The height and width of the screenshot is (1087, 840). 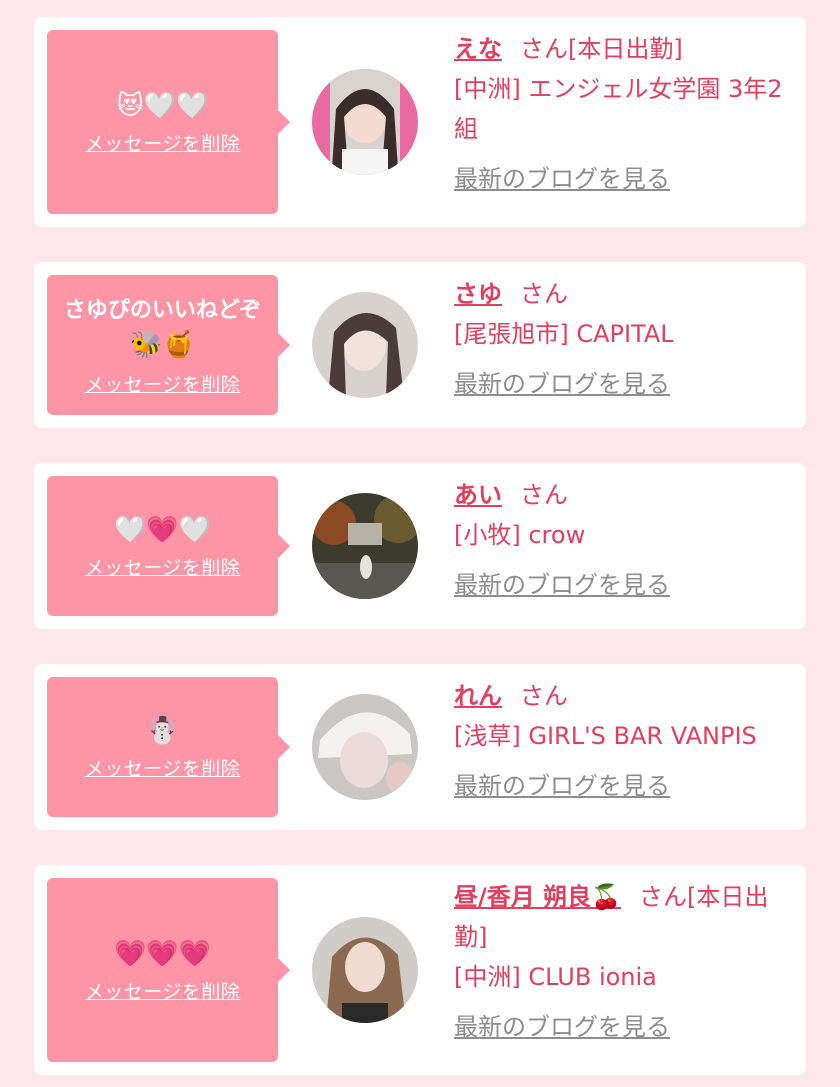 I want to click on cast-name-link: えな, so click(x=478, y=49).